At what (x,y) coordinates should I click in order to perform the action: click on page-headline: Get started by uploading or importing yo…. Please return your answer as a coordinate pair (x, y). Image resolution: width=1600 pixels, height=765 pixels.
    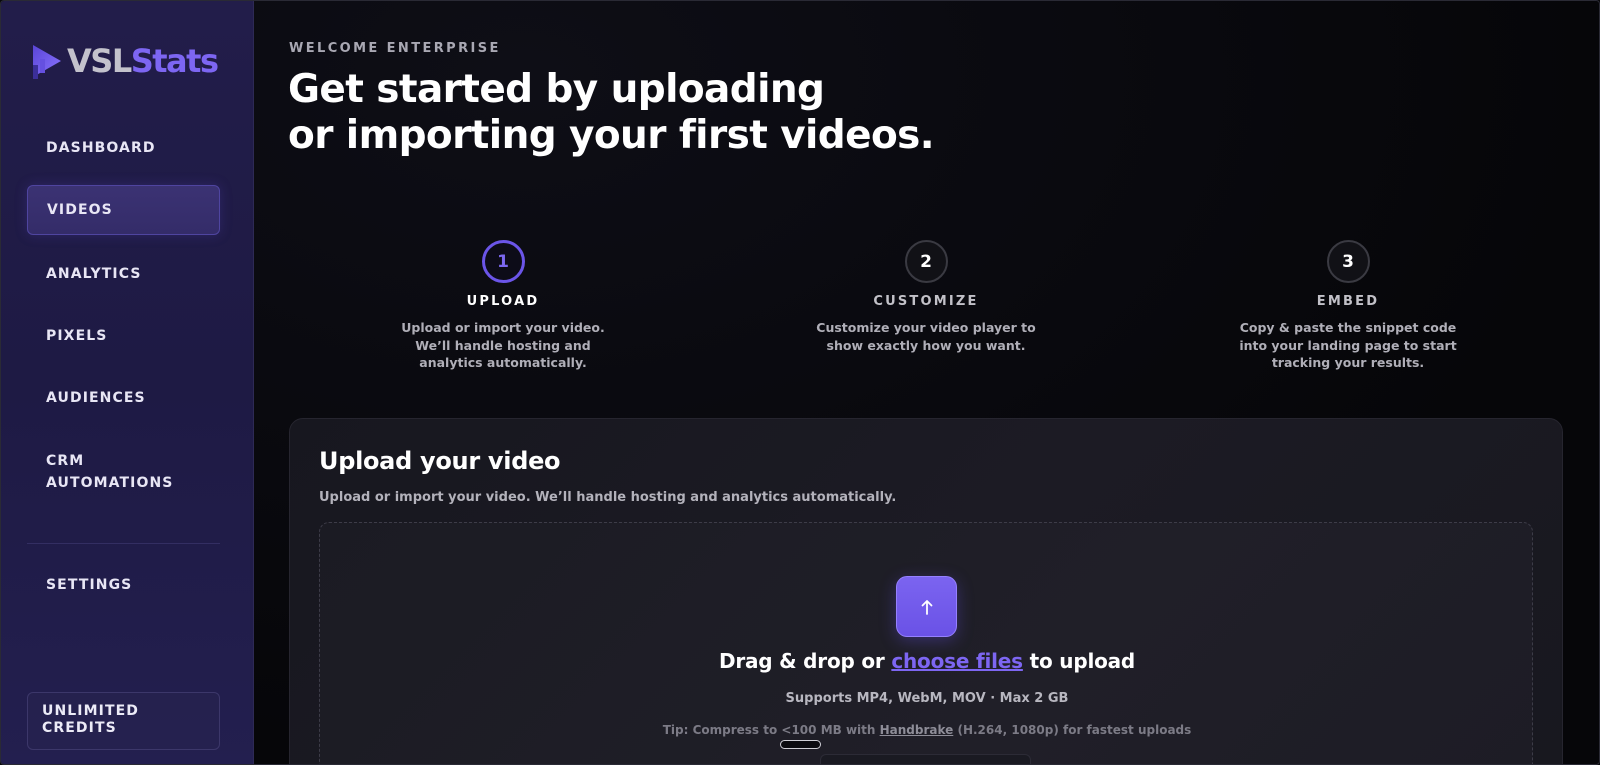
    Looking at the image, I should click on (638, 113).